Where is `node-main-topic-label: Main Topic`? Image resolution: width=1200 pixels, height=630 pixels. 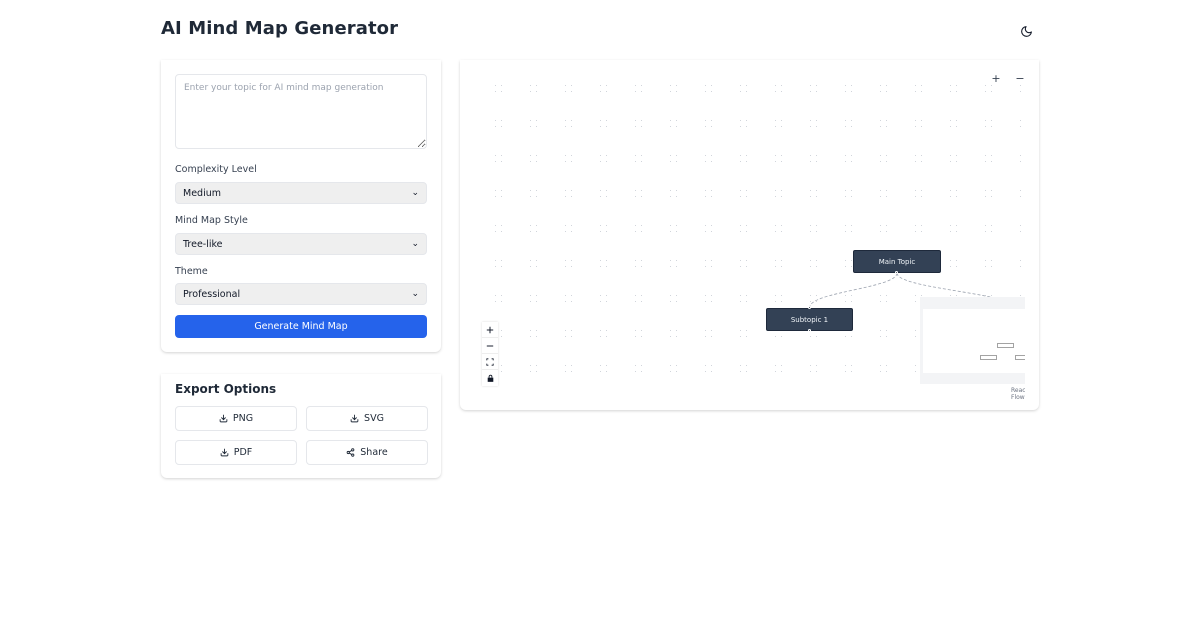 node-main-topic-label: Main Topic is located at coordinates (897, 261).